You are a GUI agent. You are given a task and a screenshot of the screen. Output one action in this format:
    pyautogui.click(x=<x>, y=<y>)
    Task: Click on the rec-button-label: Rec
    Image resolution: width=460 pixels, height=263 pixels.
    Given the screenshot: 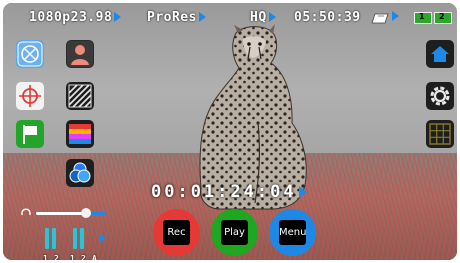 What is the action you would take?
    pyautogui.click(x=176, y=232)
    